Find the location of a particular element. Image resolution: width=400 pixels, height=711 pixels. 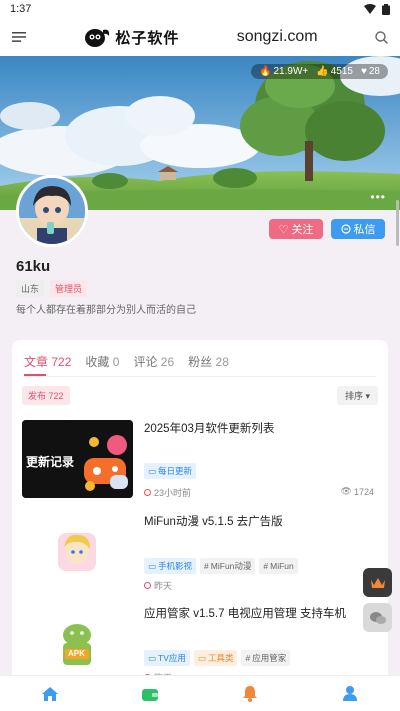

keyword-tag: # MiFun动漫 is located at coordinates (228, 566).